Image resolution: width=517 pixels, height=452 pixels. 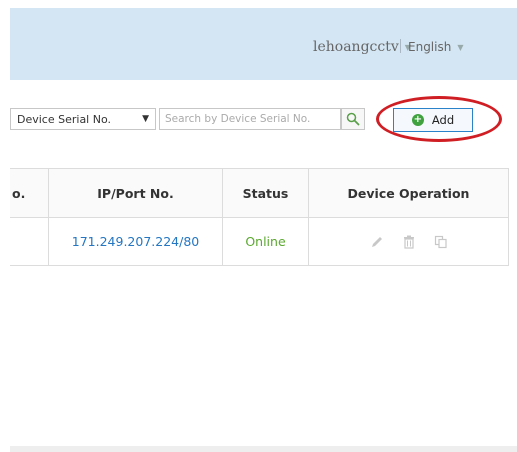 I want to click on chevron-down-icon: ▼, so click(x=460, y=47).